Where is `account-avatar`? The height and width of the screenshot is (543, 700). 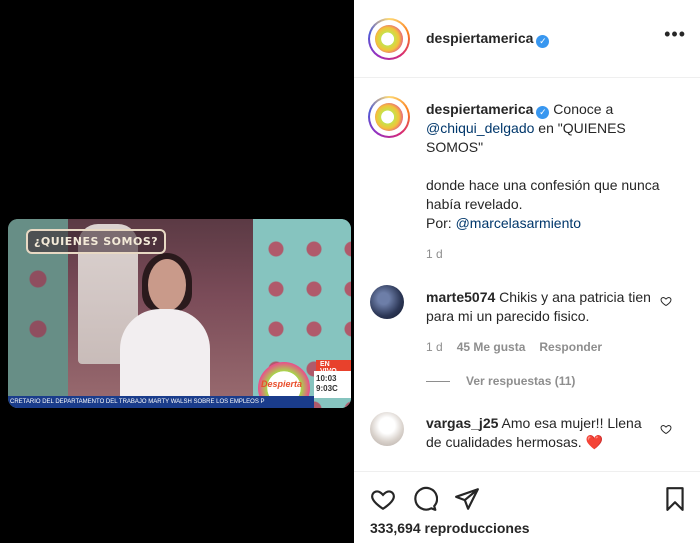
account-avatar is located at coordinates (389, 39).